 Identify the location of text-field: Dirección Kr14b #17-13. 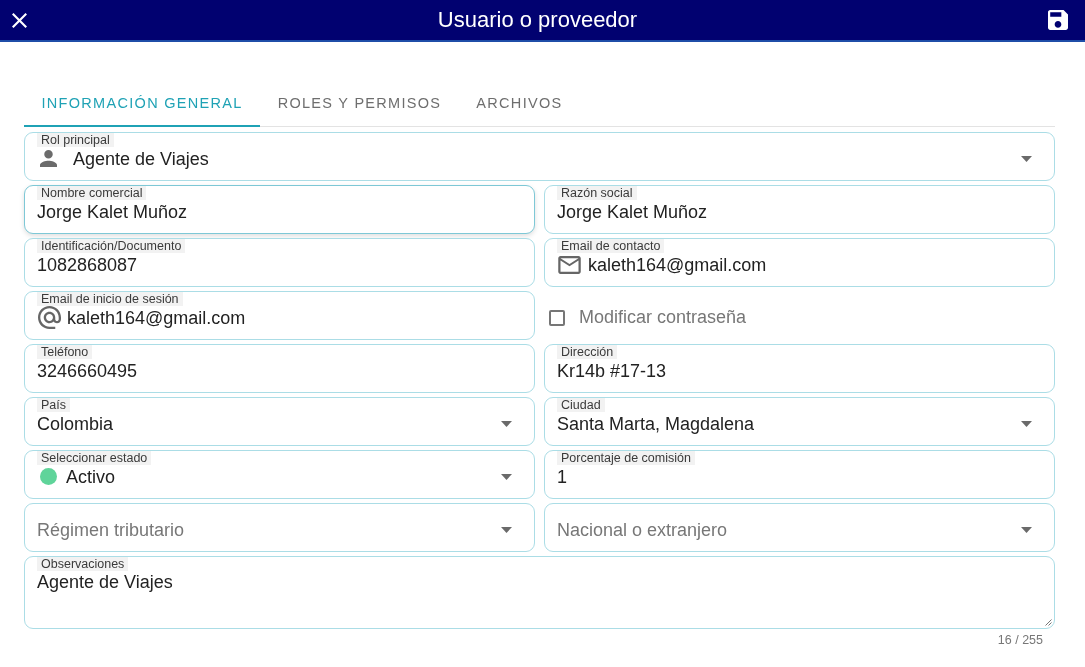
(799, 368).